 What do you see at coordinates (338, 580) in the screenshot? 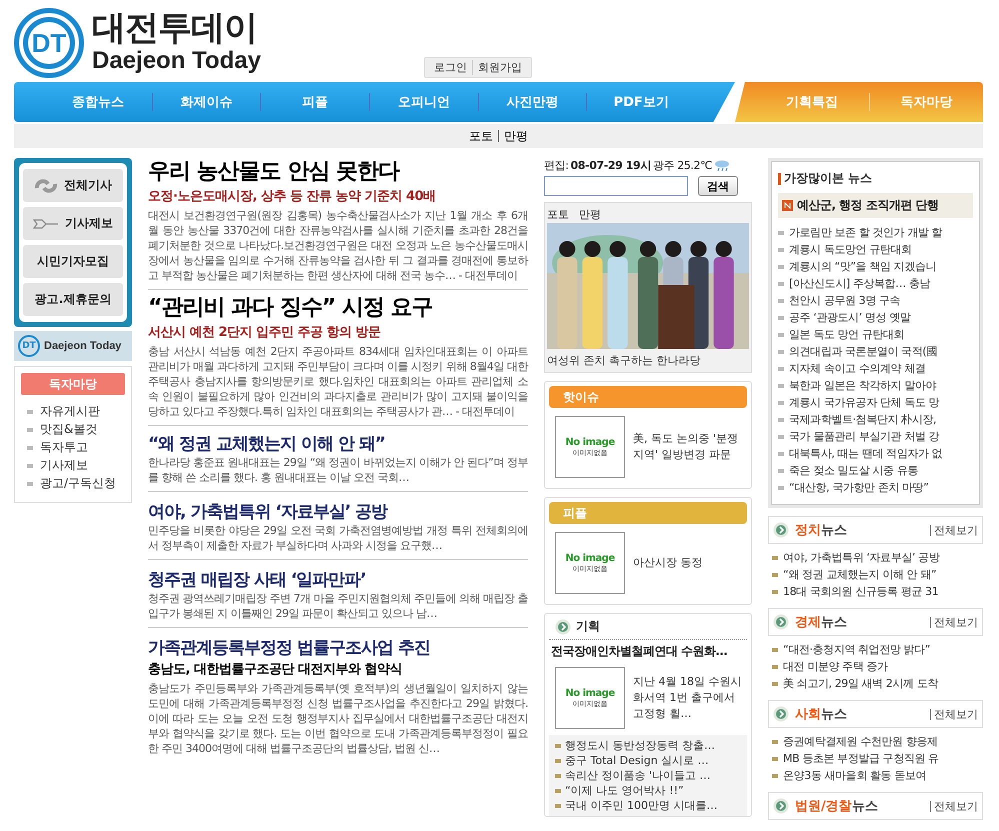
I see `article-headline: 청주권 매립장 사태 ‘일파만파’` at bounding box center [338, 580].